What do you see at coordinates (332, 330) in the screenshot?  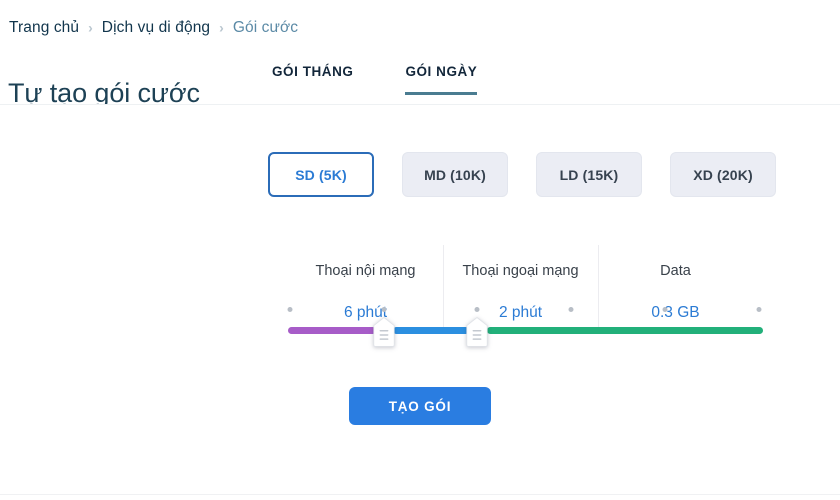 I see `slider-segment-thoai-noi-mang` at bounding box center [332, 330].